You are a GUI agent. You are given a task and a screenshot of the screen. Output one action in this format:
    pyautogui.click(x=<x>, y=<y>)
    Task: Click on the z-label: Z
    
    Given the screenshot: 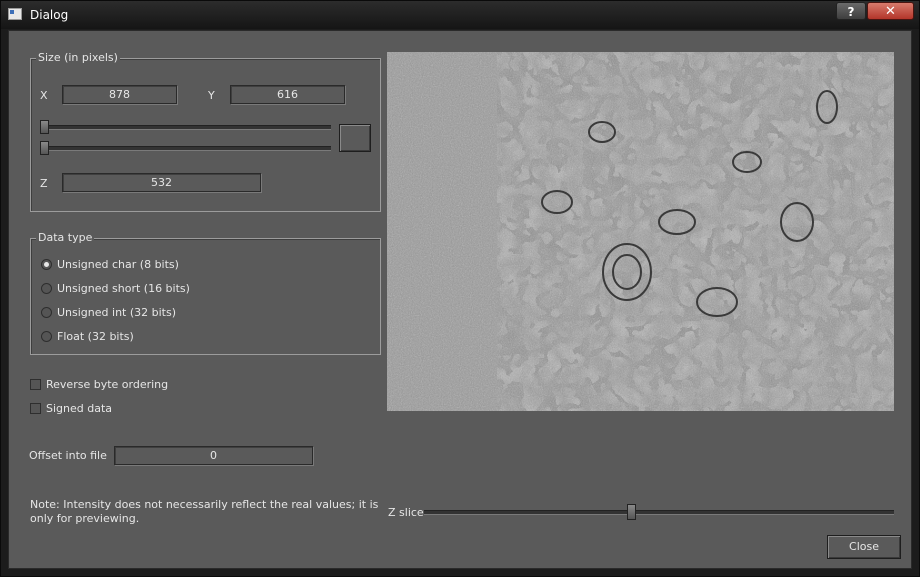 What is the action you would take?
    pyautogui.click(x=44, y=183)
    